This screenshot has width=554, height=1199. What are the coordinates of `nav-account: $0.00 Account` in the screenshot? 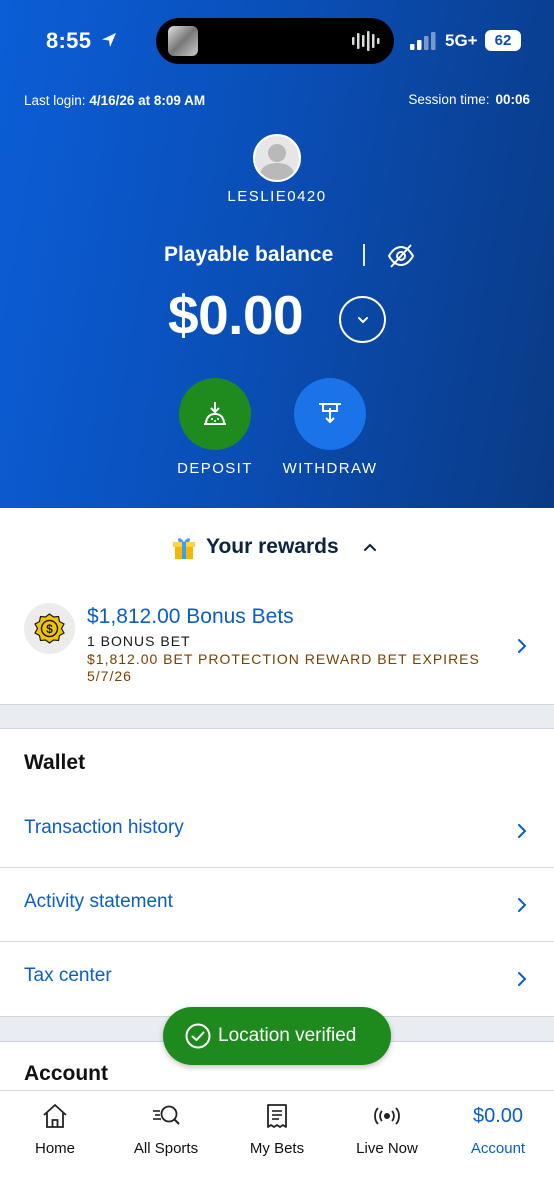 It's located at (498, 1131).